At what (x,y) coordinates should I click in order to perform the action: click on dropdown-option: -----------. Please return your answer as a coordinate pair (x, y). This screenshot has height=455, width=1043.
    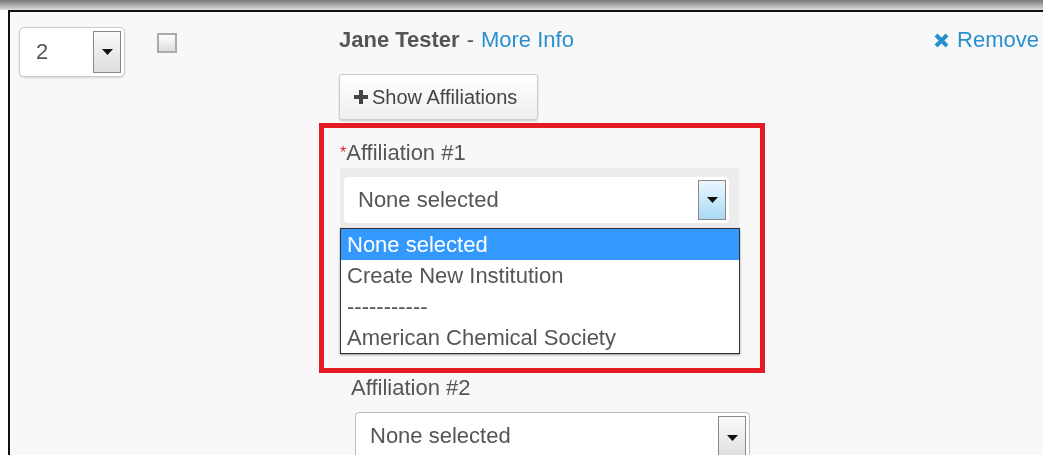
    Looking at the image, I should click on (540, 306).